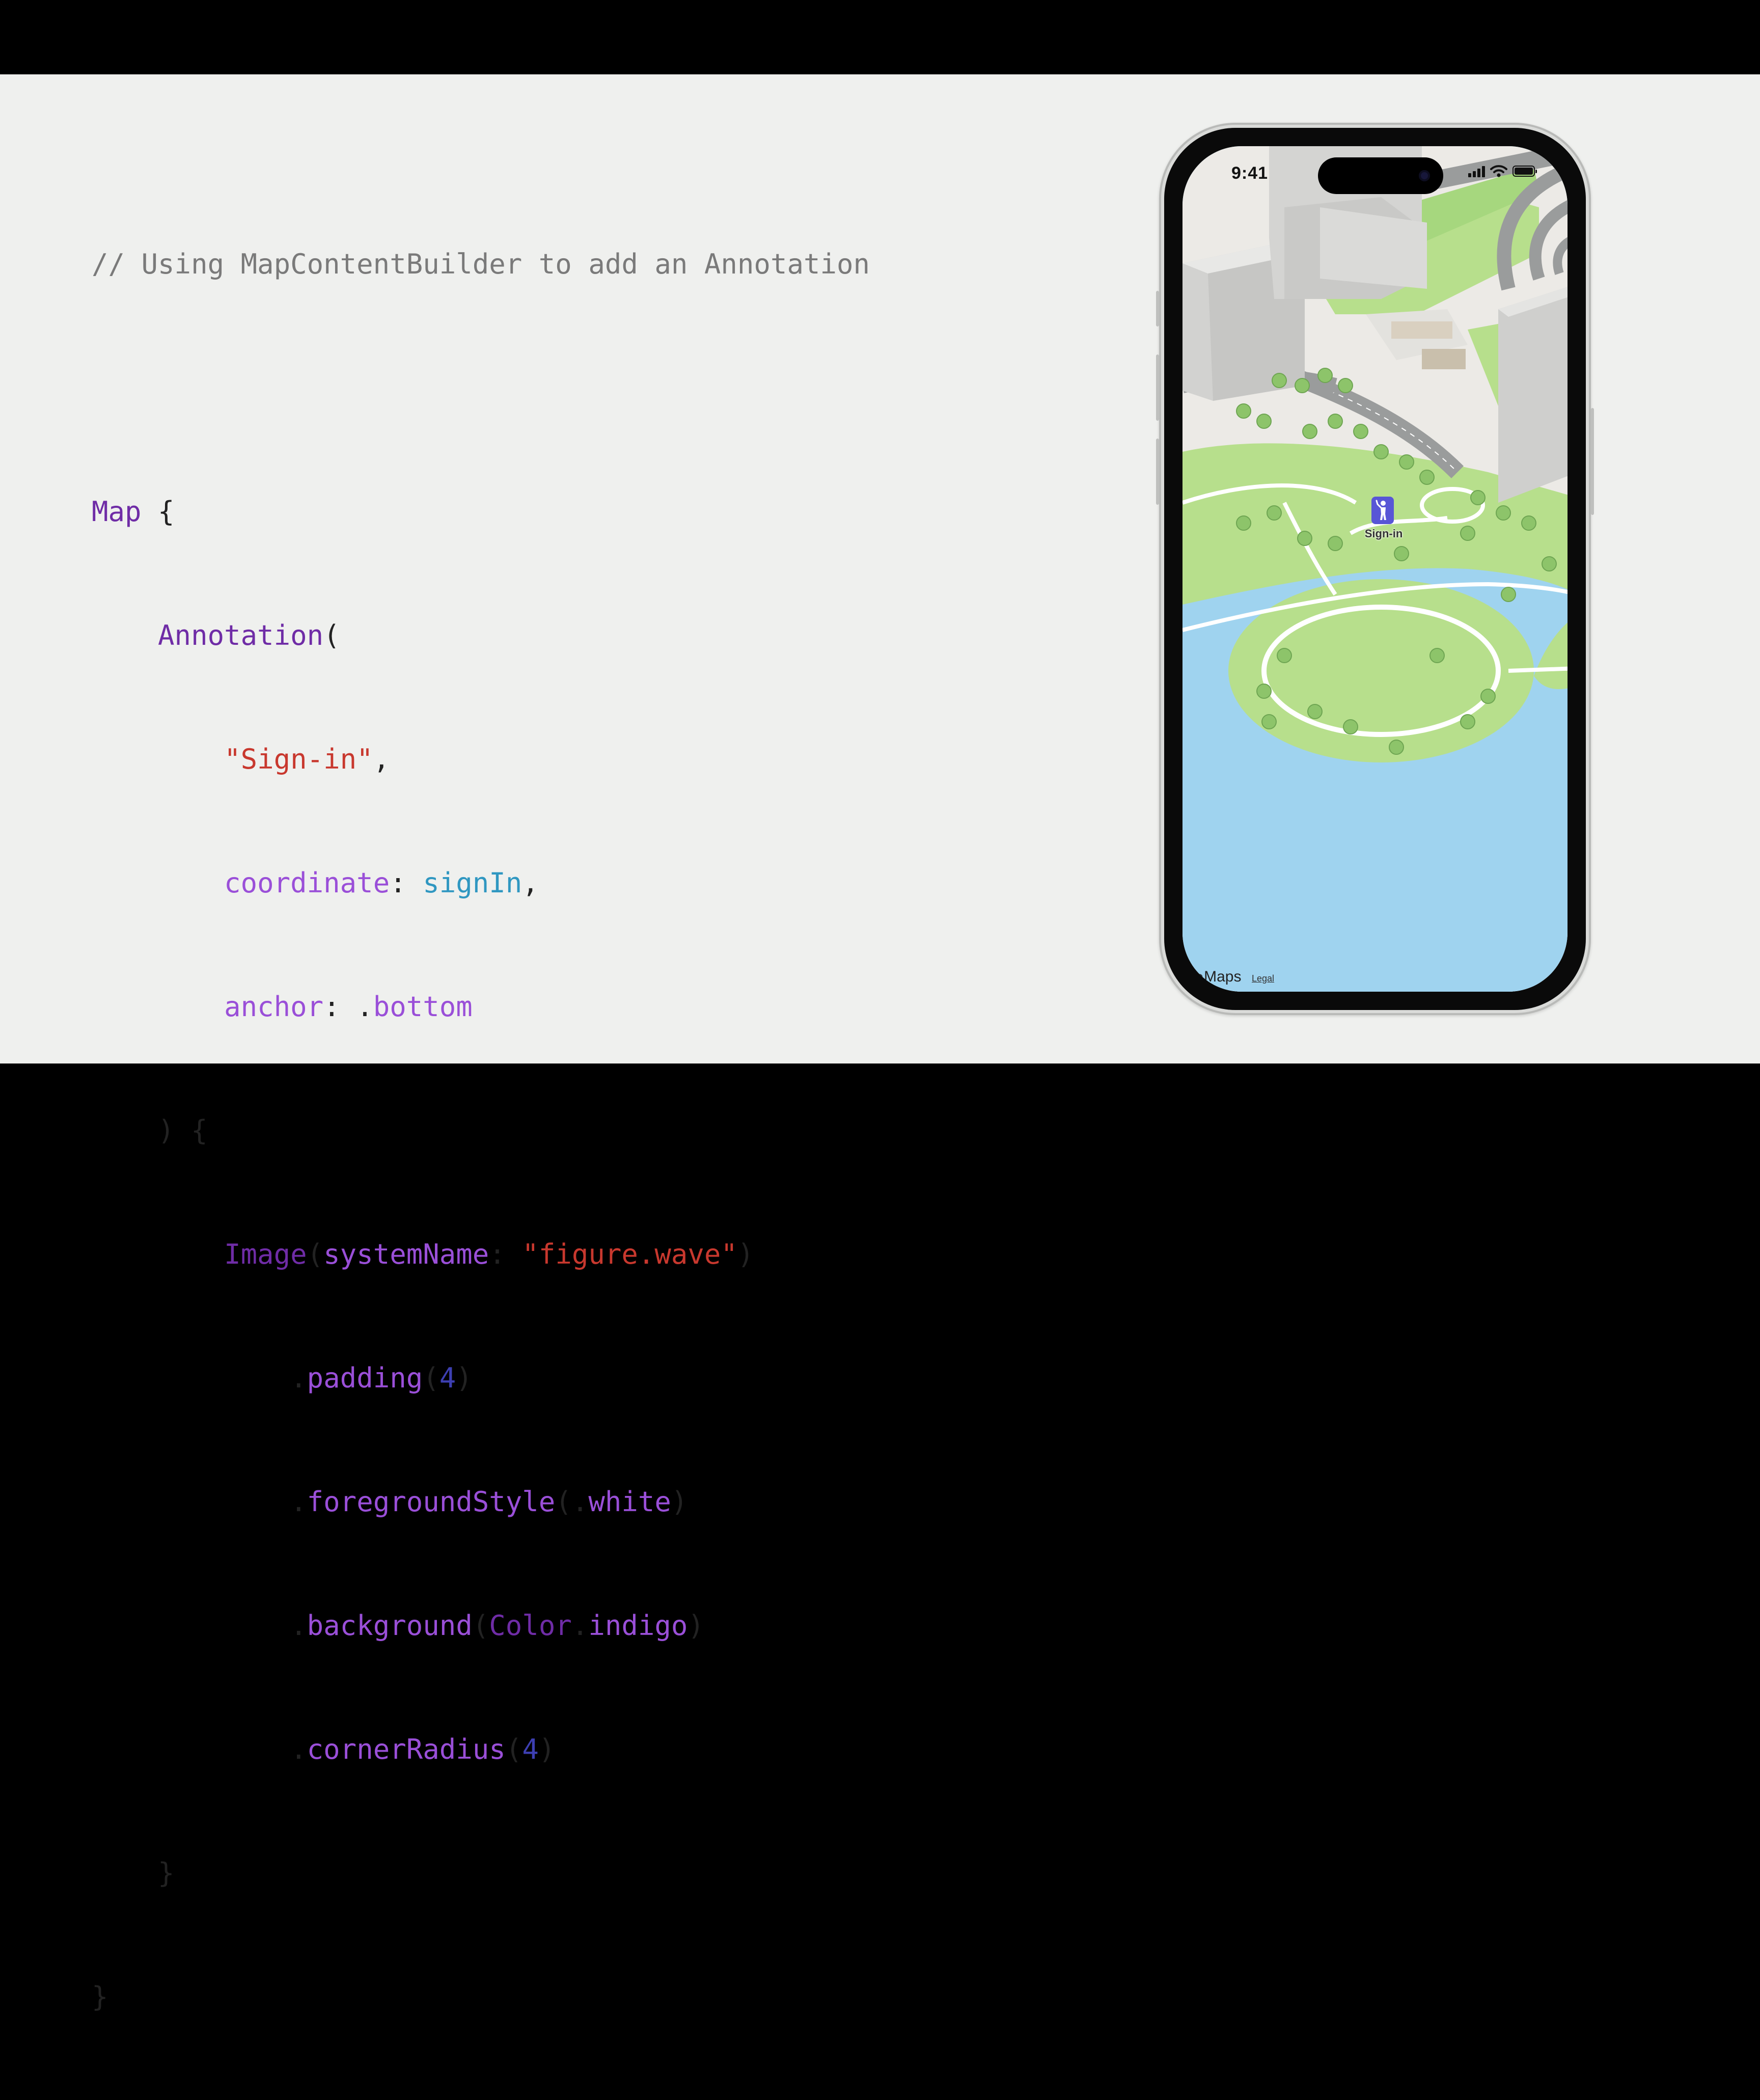 The image size is (1760, 2100). Describe the element at coordinates (1218, 976) in the screenshot. I see `maps-attribution: ●Maps` at that location.